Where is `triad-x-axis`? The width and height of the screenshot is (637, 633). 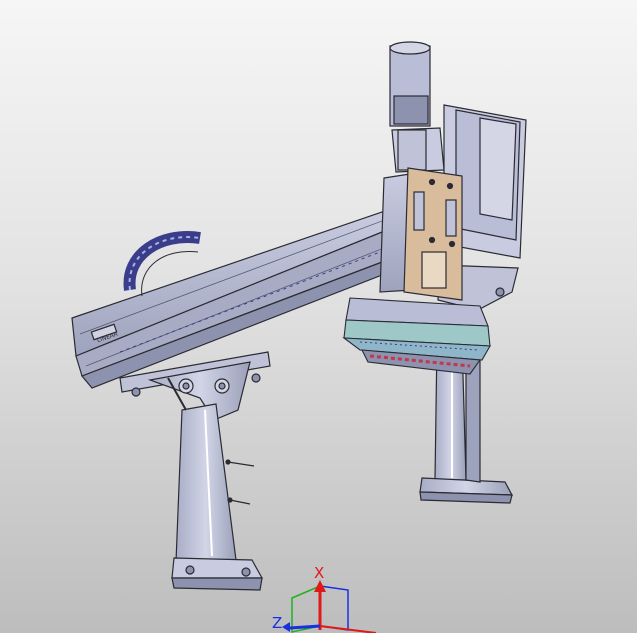 triad-x-axis is located at coordinates (345, 606).